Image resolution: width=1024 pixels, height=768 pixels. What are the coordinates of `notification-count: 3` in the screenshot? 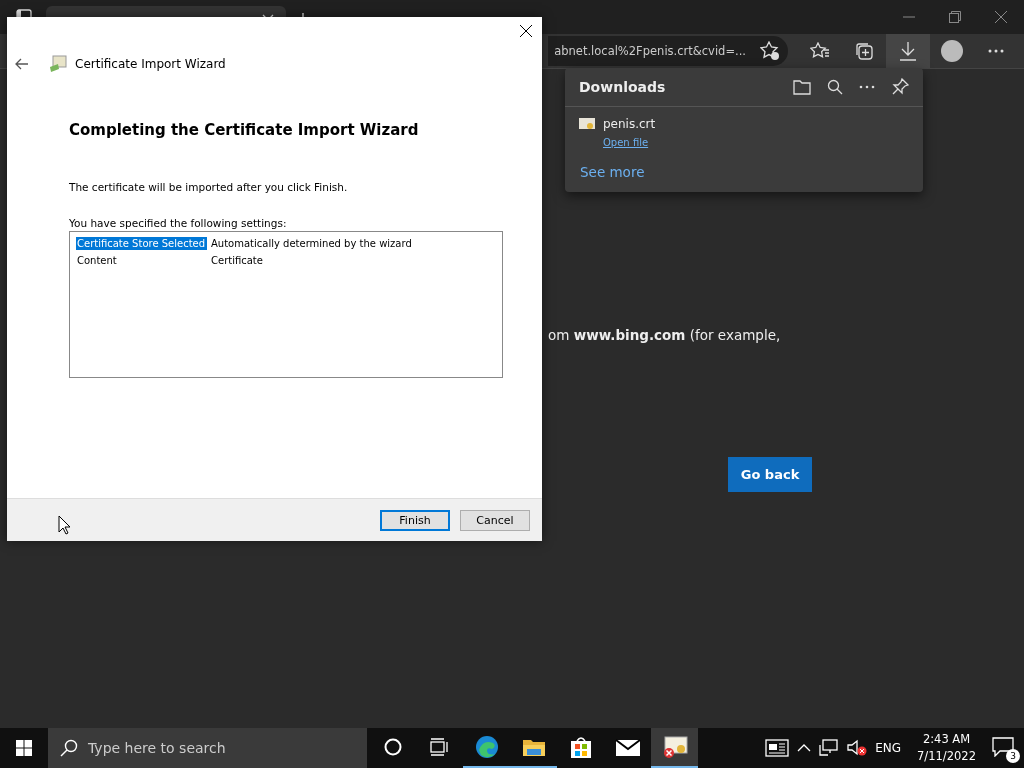 It's located at (1013, 756).